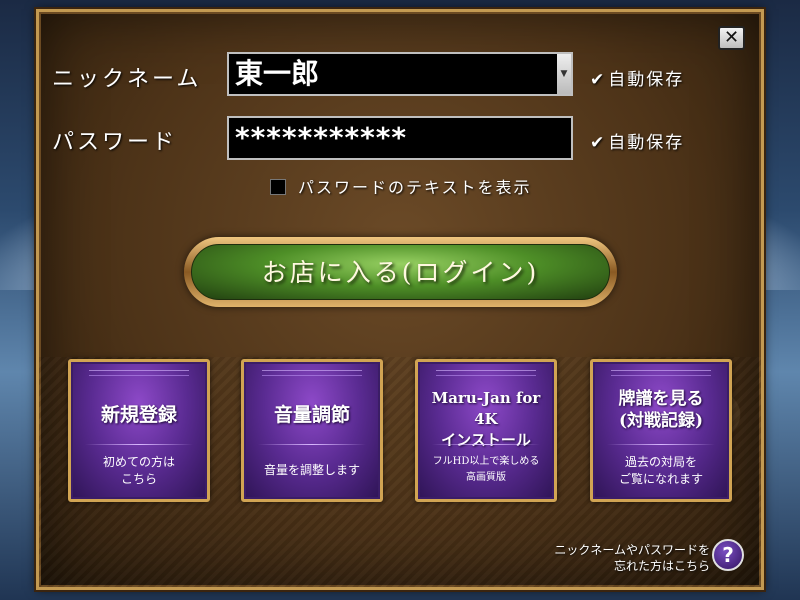 The height and width of the screenshot is (600, 800). What do you see at coordinates (139, 430) in the screenshot?
I see `register-tile: 新規登録 初めての方は こちら` at bounding box center [139, 430].